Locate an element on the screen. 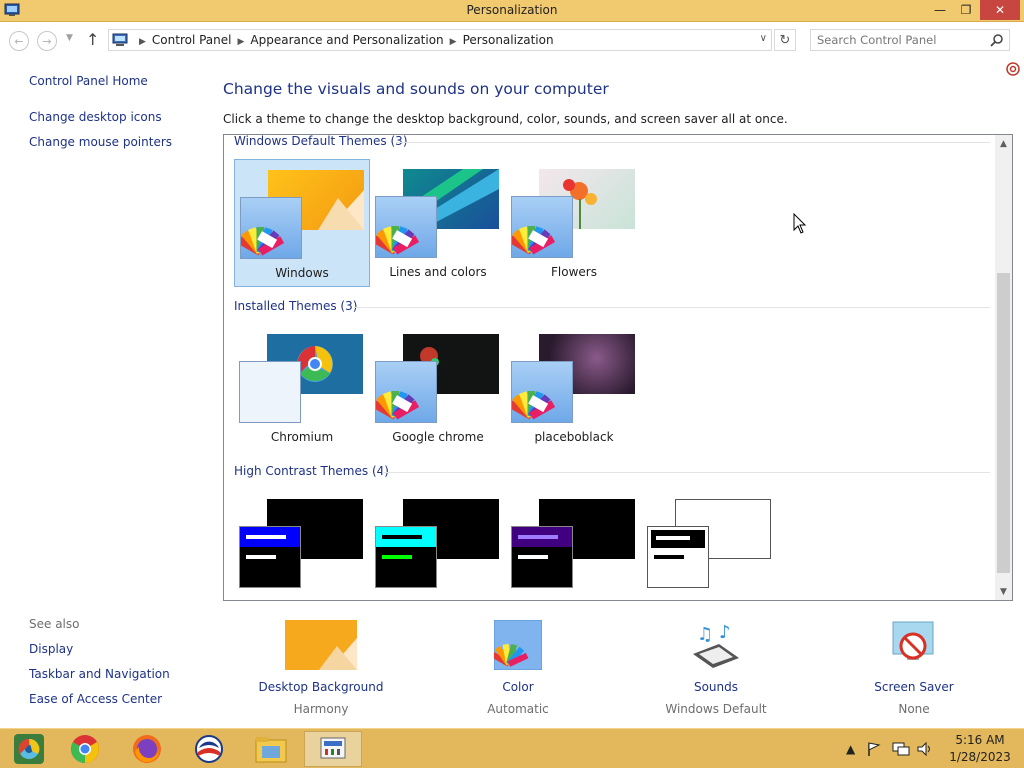 The image size is (1024, 768). taskbar-chrome is located at coordinates (85, 749).